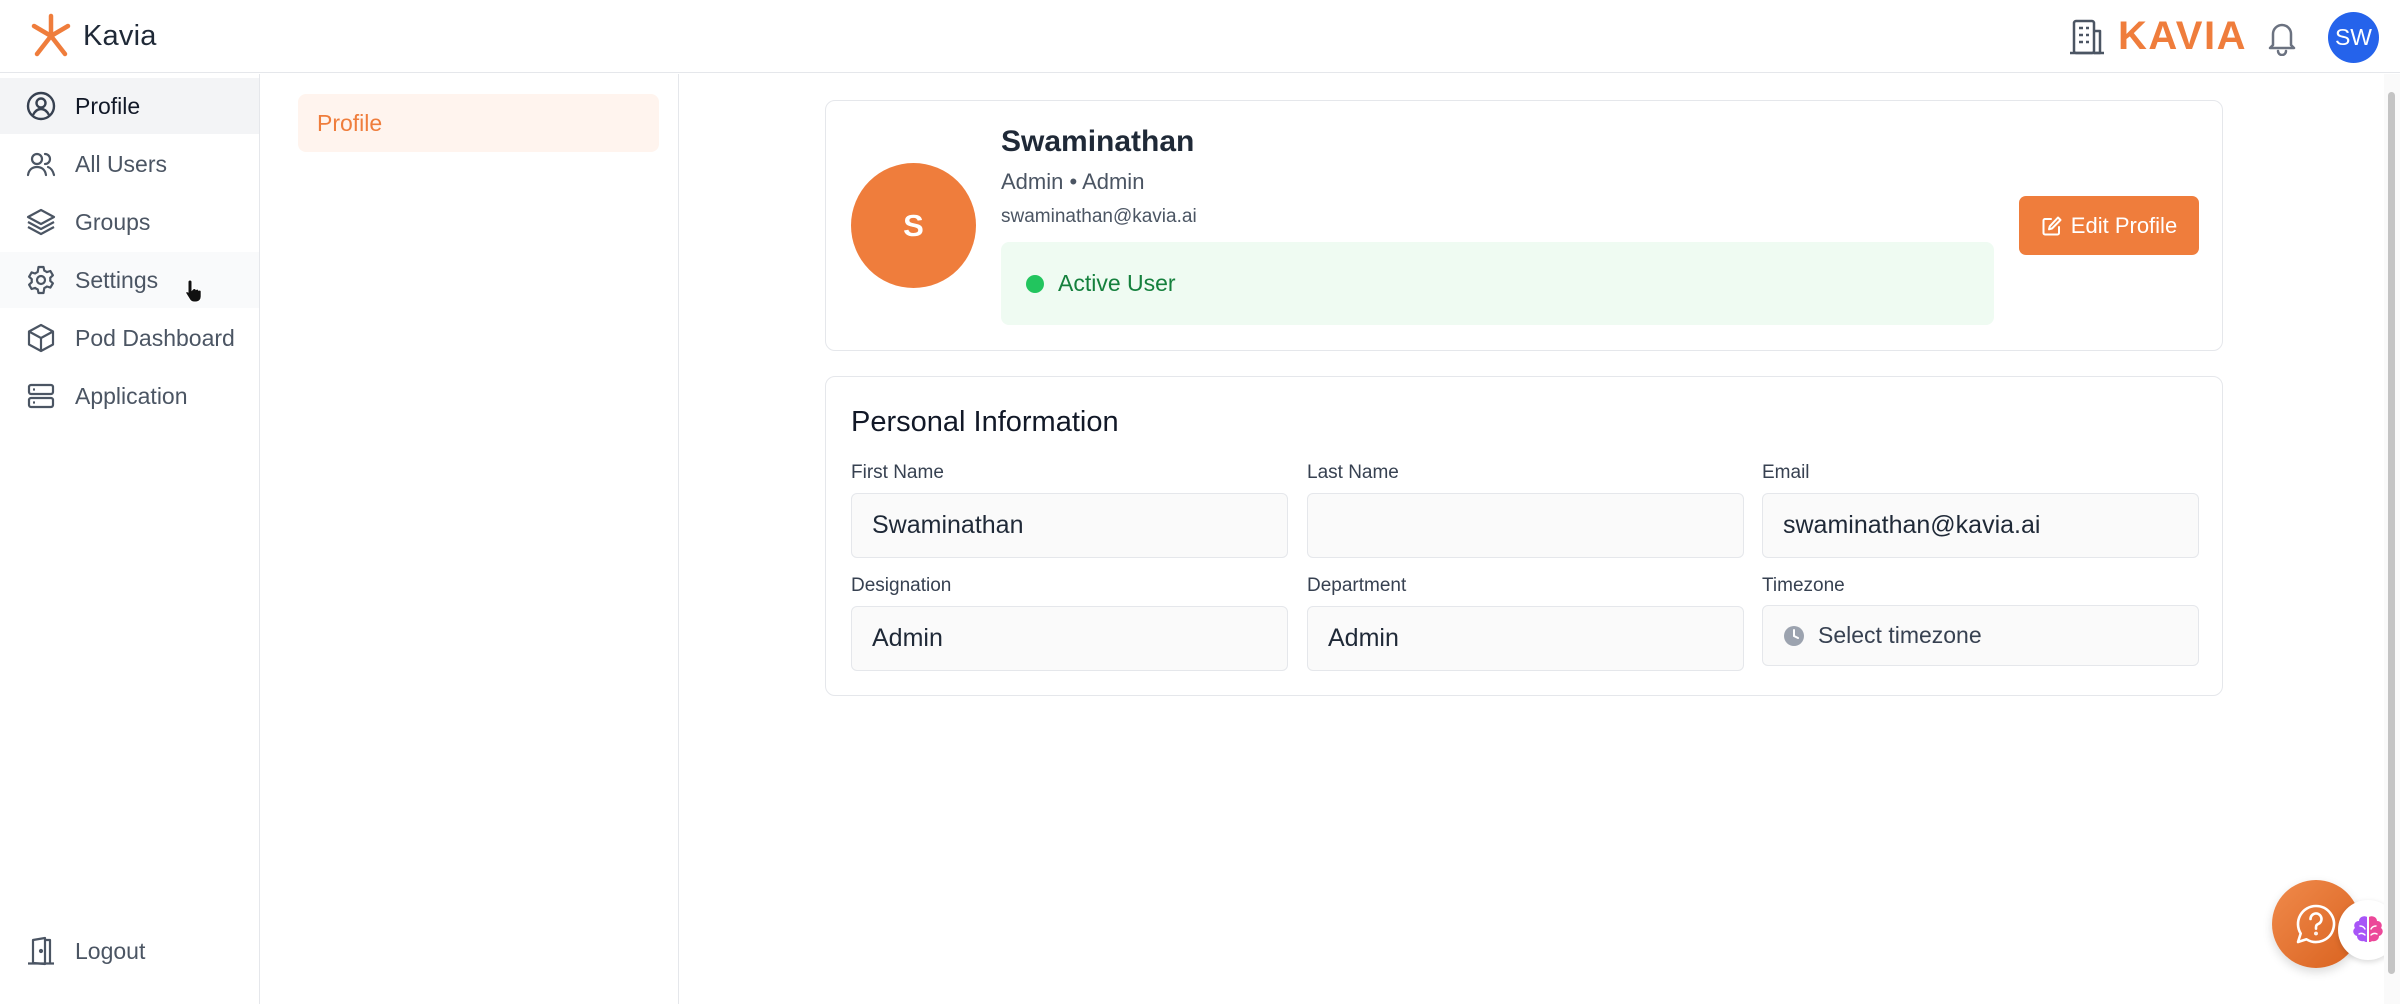  What do you see at coordinates (121, 163) in the screenshot?
I see `sidebar-item-label: All Users` at bounding box center [121, 163].